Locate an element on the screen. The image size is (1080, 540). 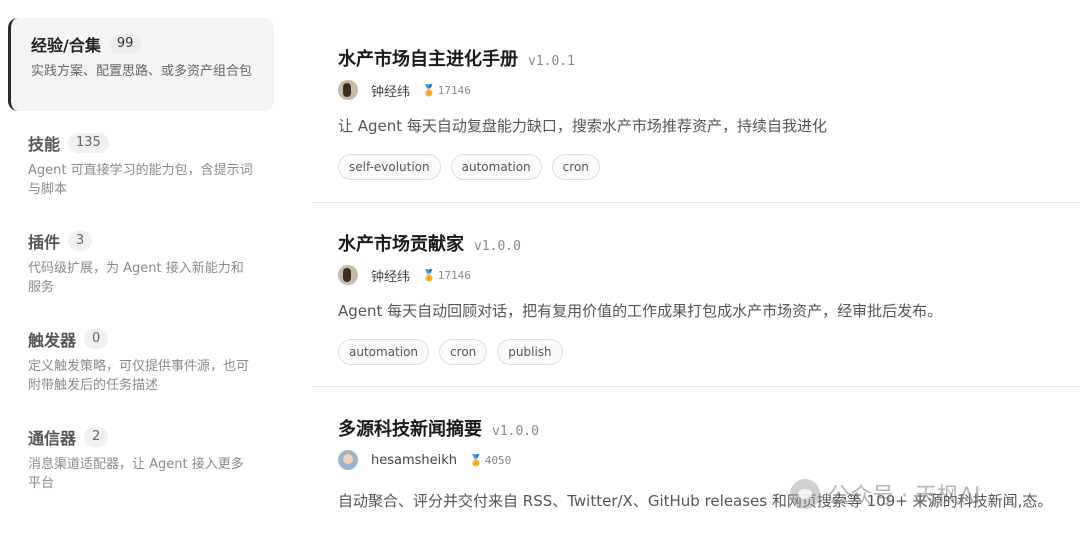
category-experience-collection: 经验/合集 99 实践方案、配置思路、或多资产组合包 is located at coordinates (141, 64).